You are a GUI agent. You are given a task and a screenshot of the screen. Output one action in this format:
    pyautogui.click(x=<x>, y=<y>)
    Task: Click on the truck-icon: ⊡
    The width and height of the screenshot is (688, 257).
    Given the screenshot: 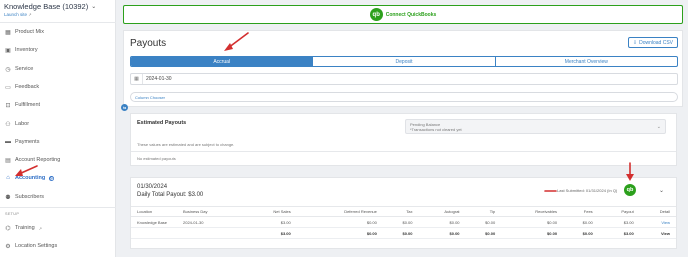 What is the action you would take?
    pyautogui.click(x=8, y=105)
    